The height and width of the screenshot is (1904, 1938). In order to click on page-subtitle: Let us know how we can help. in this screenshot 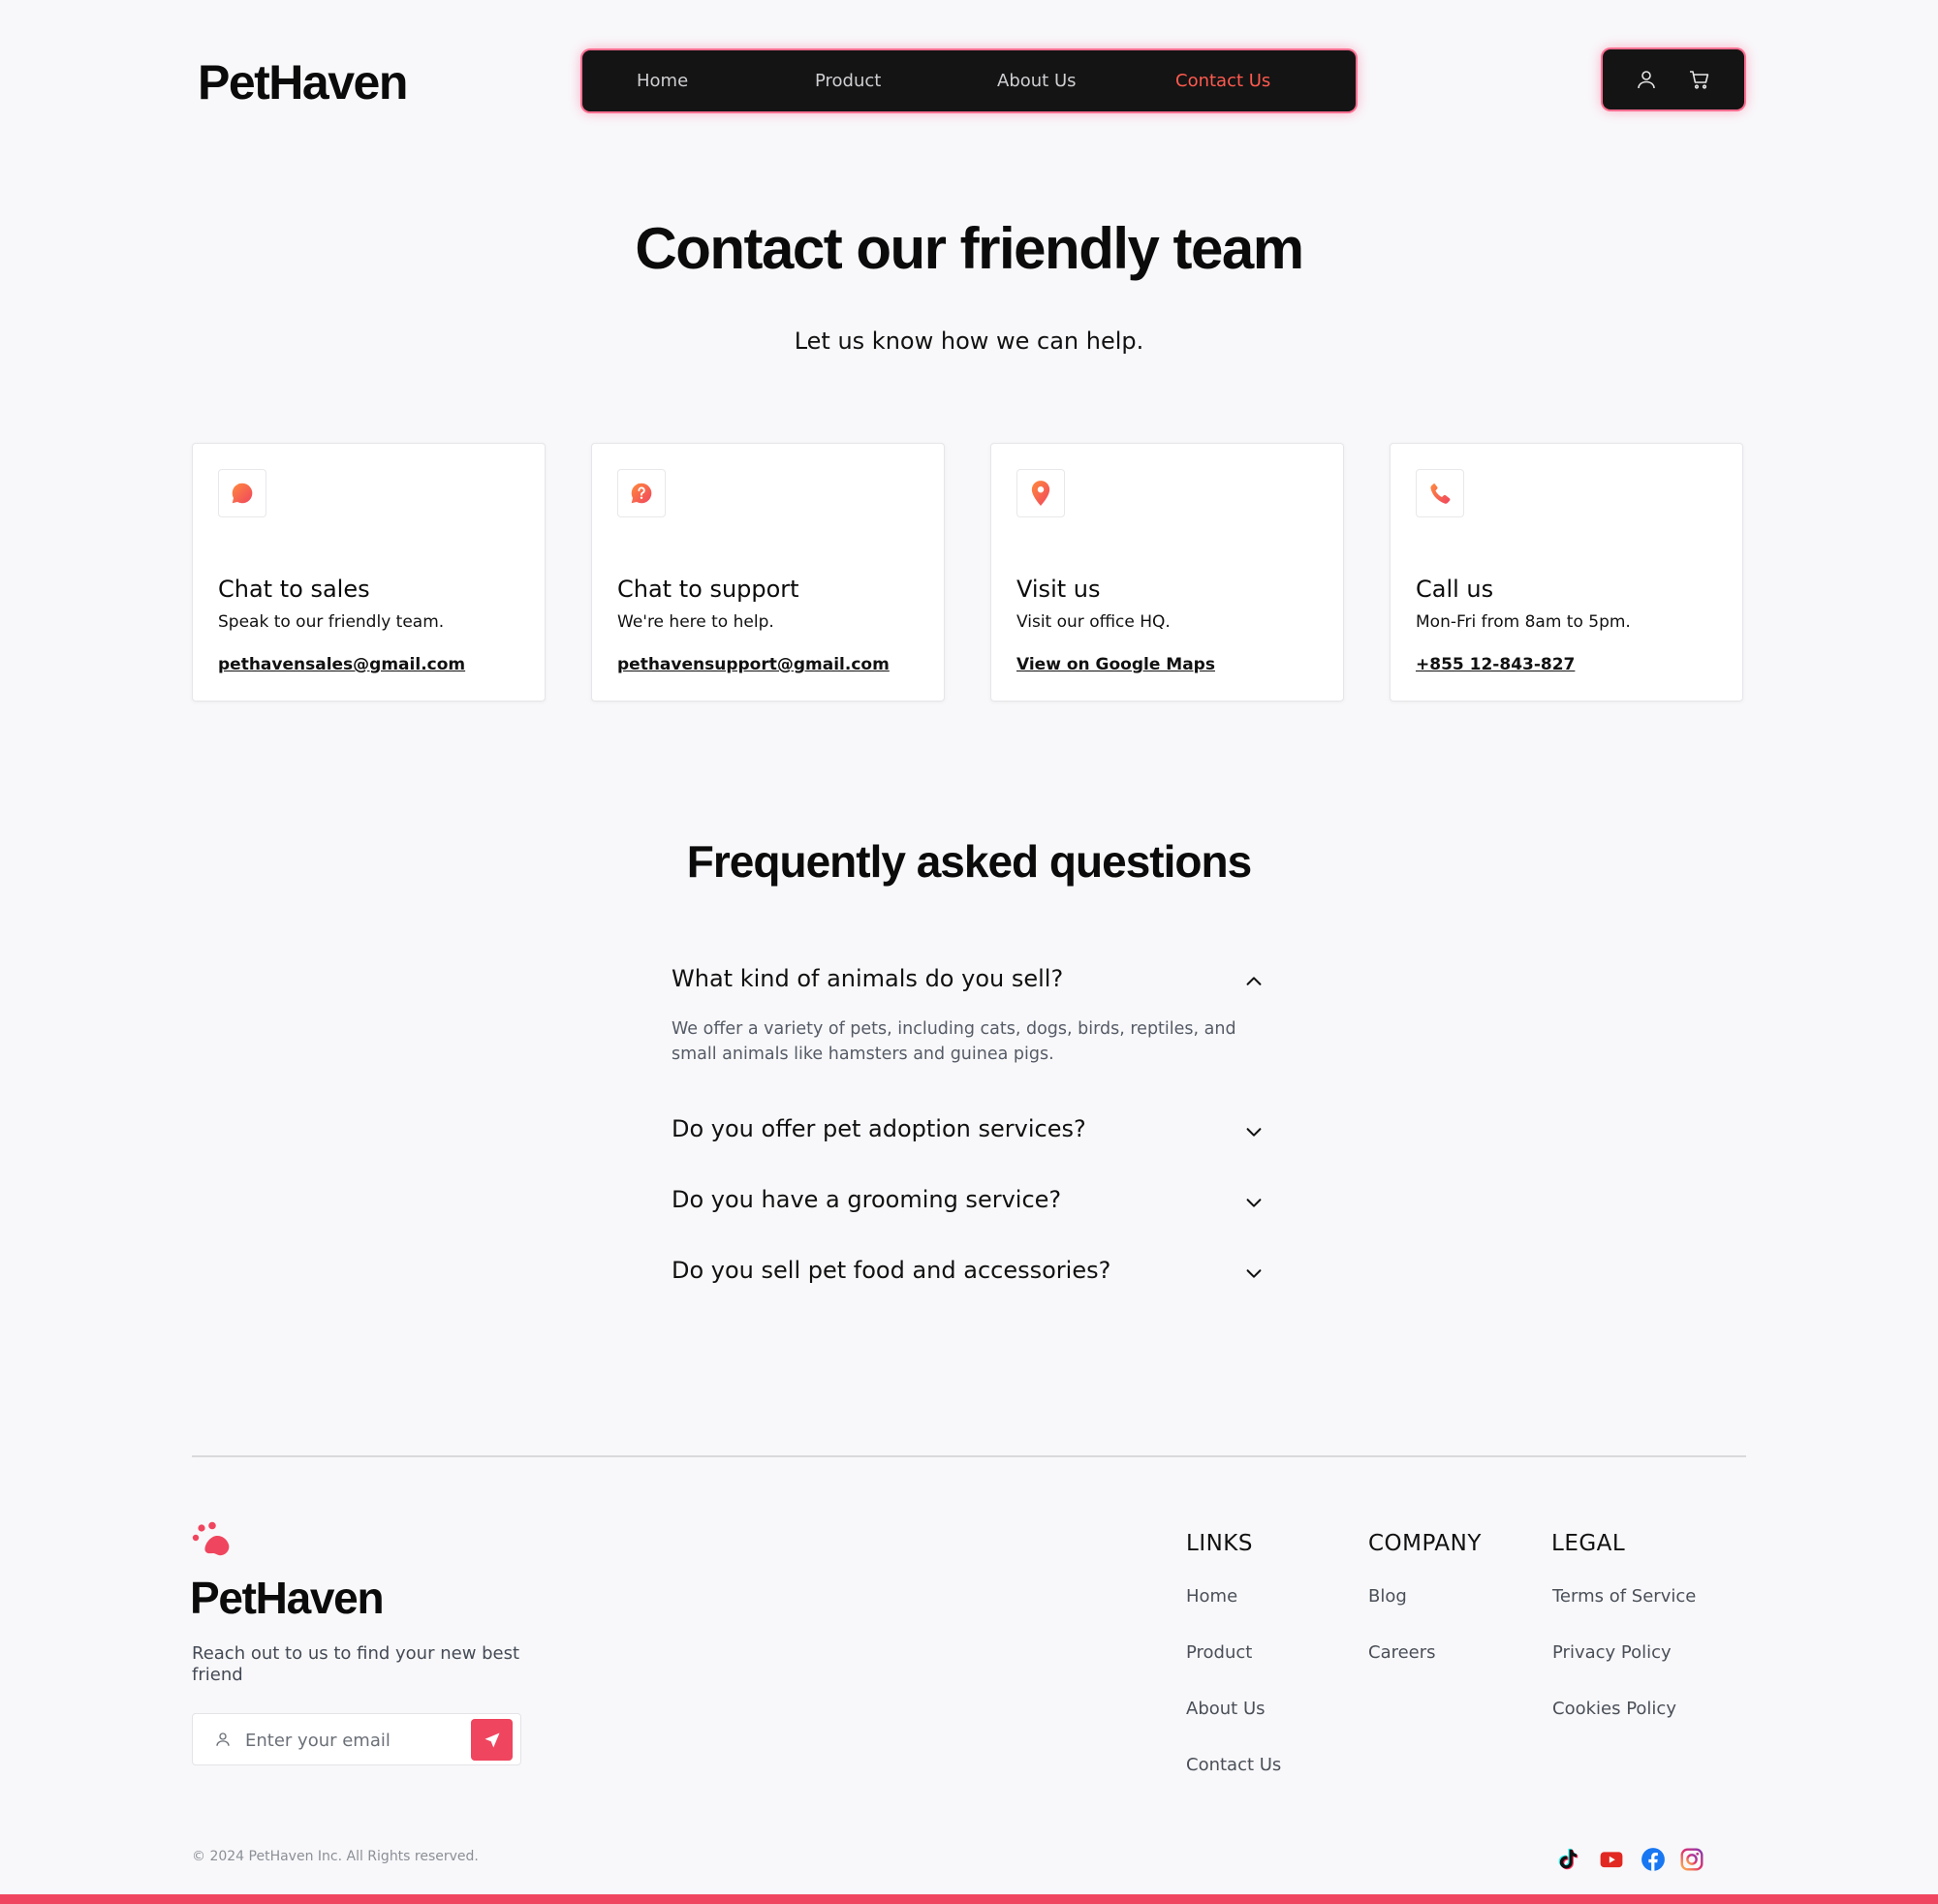, I will do `click(969, 341)`.